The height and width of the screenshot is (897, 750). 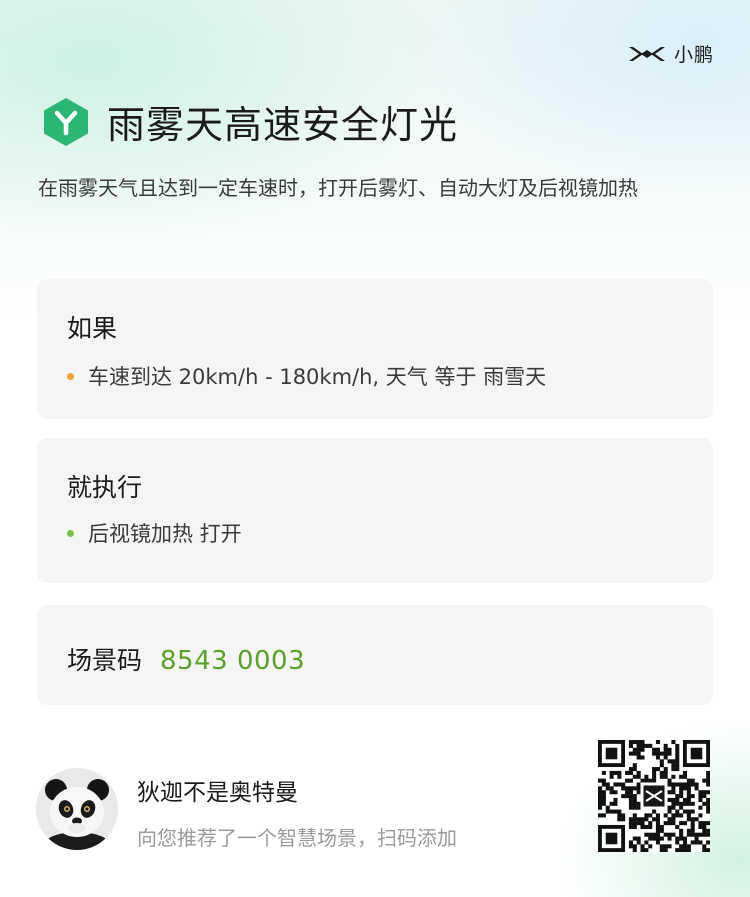 I want to click on conditions-title: 如果, so click(x=92, y=328).